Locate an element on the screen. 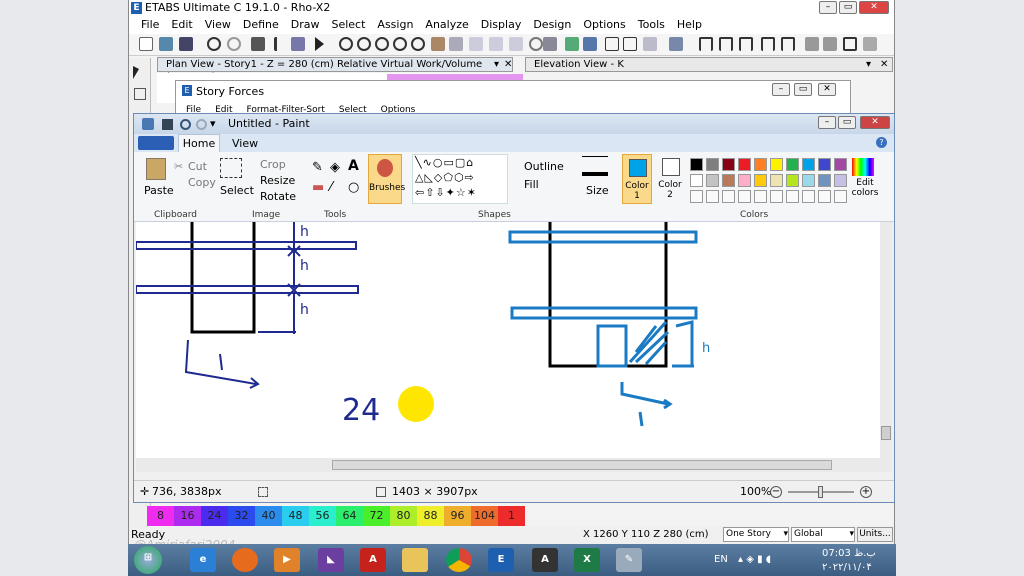  menu-edit: Edit is located at coordinates (181, 25).